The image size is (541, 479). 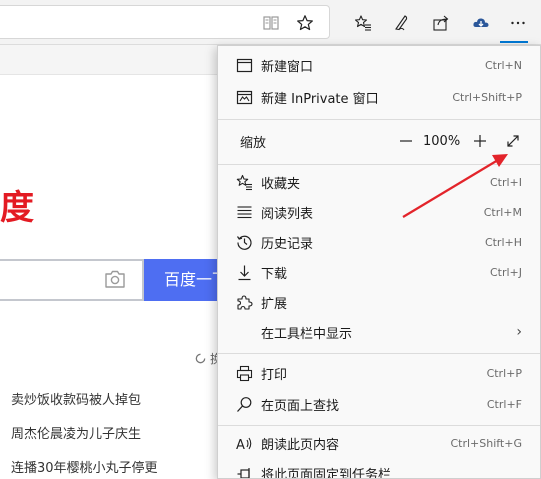 I want to click on menu-item-label: 在工具栏中显示, so click(x=307, y=334).